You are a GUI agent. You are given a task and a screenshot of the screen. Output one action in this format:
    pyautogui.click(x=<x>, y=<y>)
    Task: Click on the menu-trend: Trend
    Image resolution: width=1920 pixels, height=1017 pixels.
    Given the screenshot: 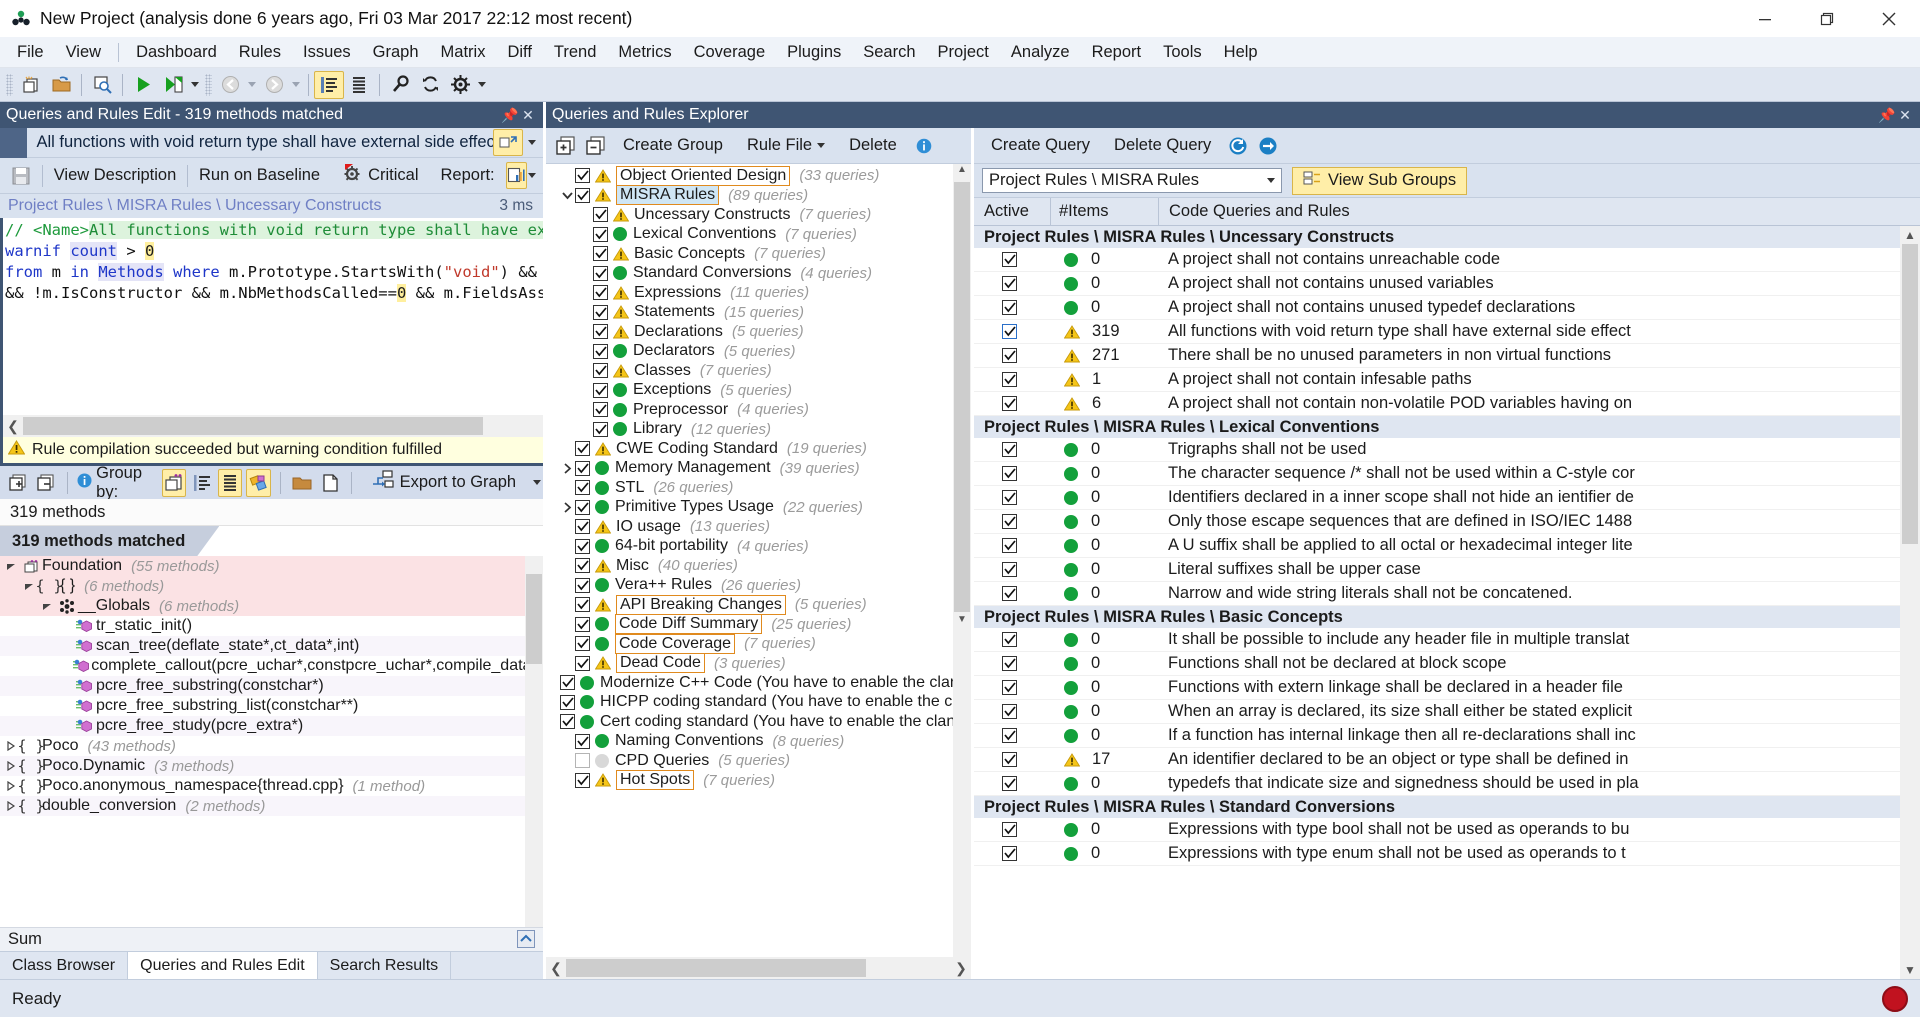 What is the action you would take?
    pyautogui.click(x=575, y=52)
    